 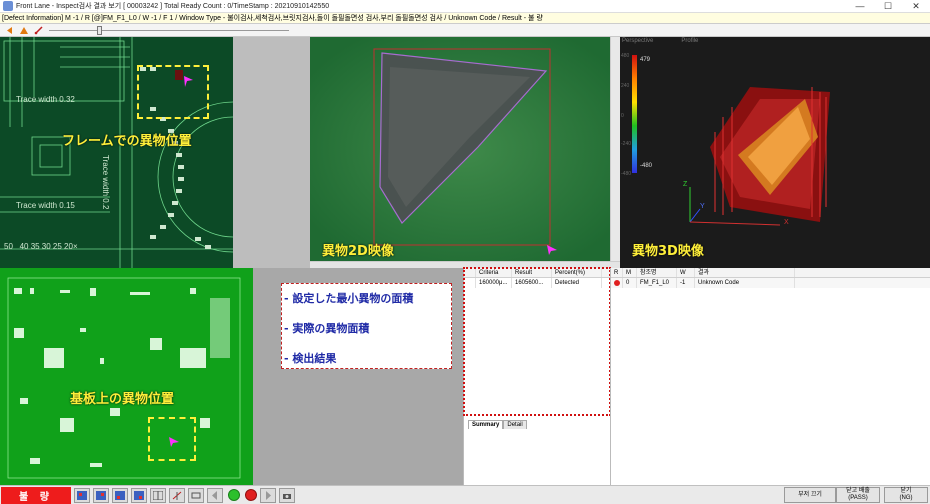 What do you see at coordinates (215, 495) in the screenshot?
I see `prev-icon` at bounding box center [215, 495].